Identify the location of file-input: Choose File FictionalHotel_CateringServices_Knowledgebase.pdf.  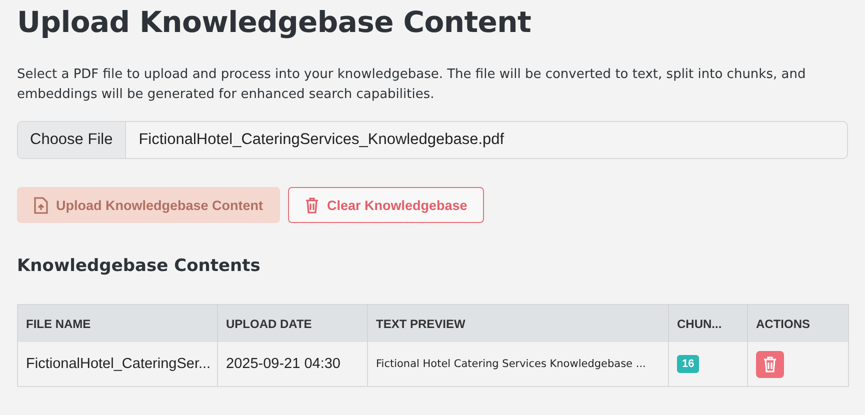
(432, 140).